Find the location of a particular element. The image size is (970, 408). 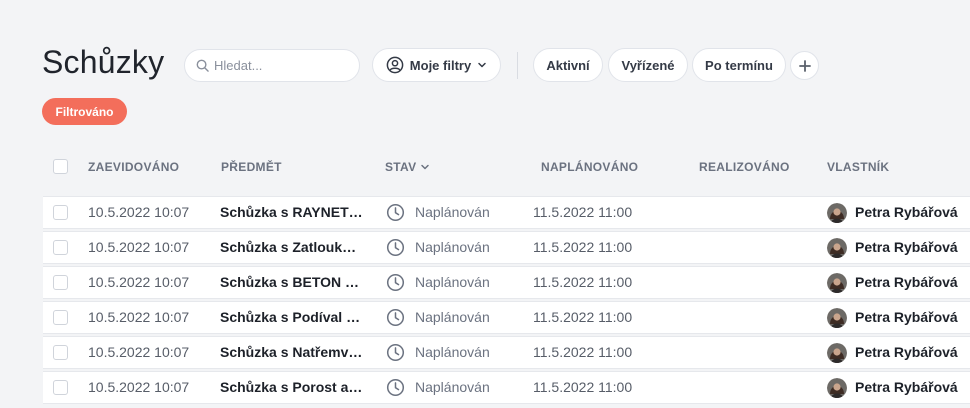

plus-icon is located at coordinates (804, 65).